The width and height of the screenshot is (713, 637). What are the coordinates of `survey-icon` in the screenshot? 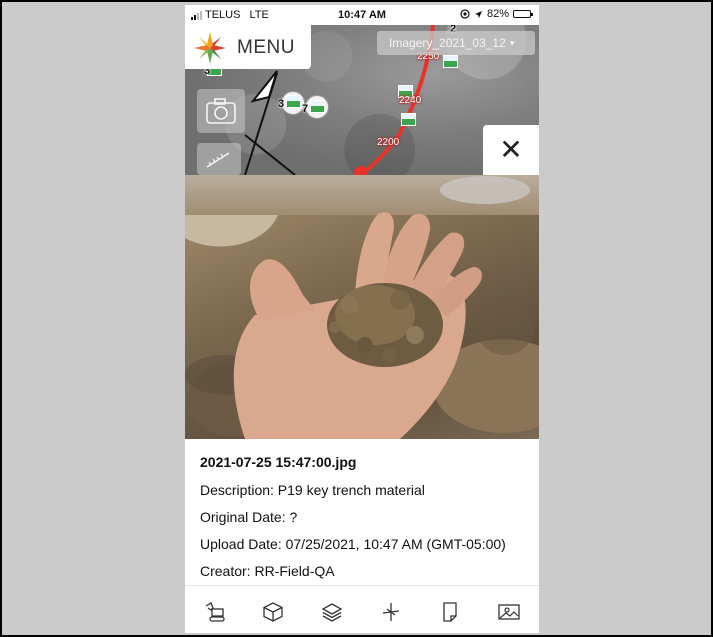 It's located at (391, 612).